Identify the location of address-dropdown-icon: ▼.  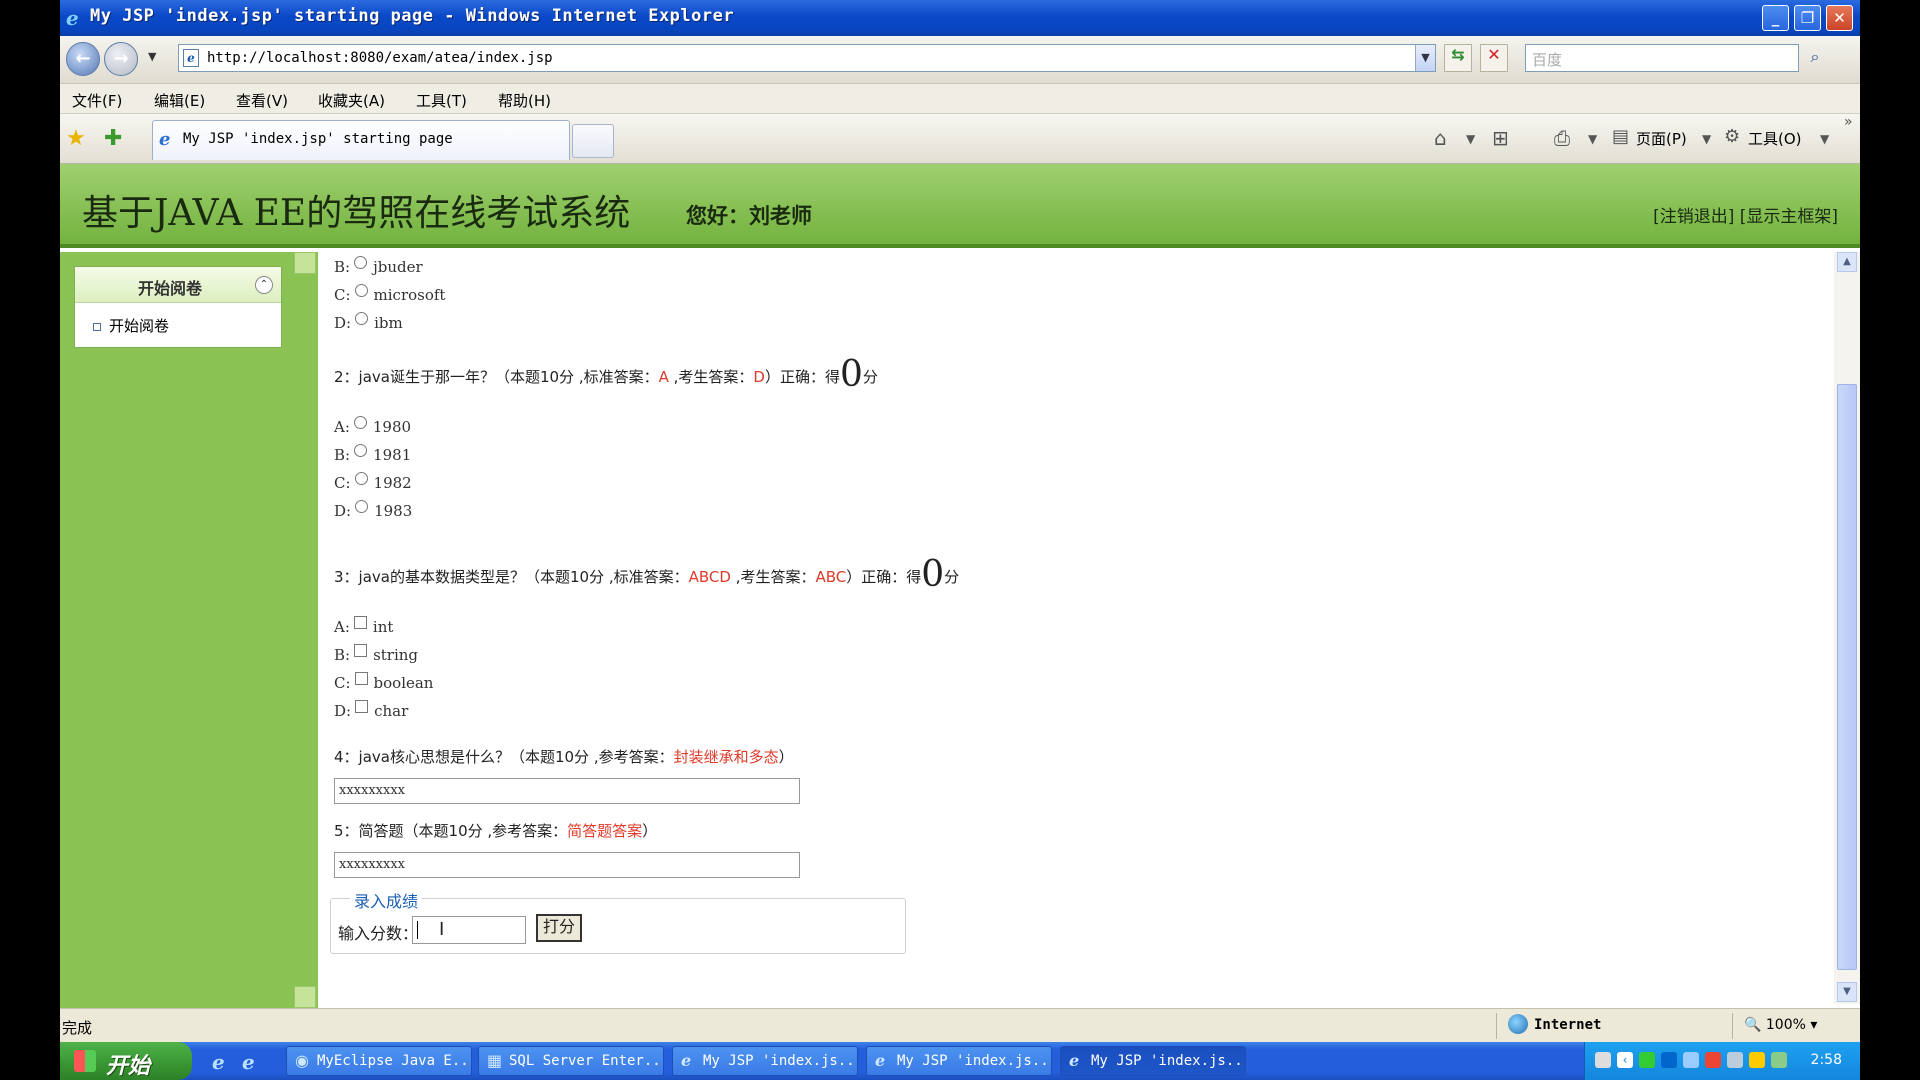
(1425, 58).